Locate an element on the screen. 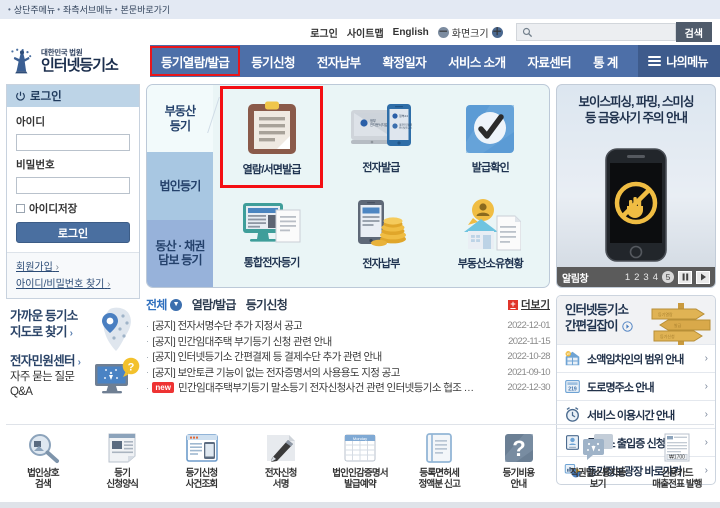  service-tab-movable-credit: 동산 · 채권 담보 등기 is located at coordinates (180, 253).